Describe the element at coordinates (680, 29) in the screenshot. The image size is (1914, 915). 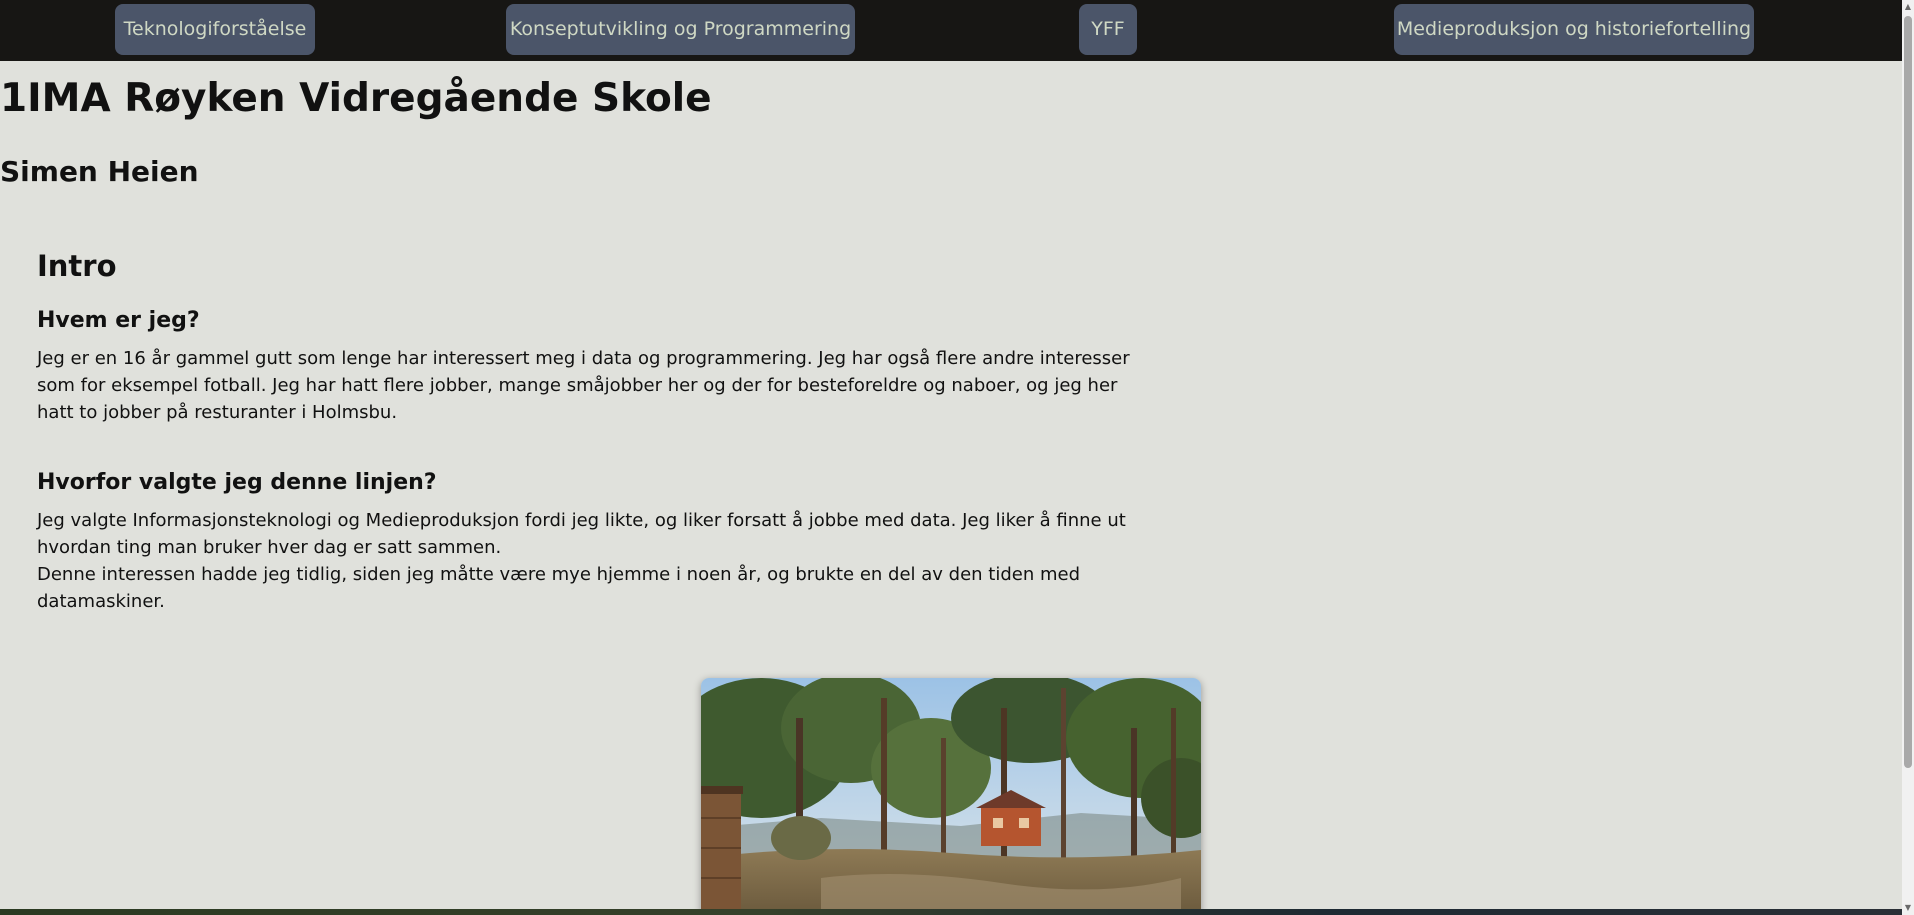
I see `nav-button-konseptutvikling: Konseptutvikling og Programmering` at that location.